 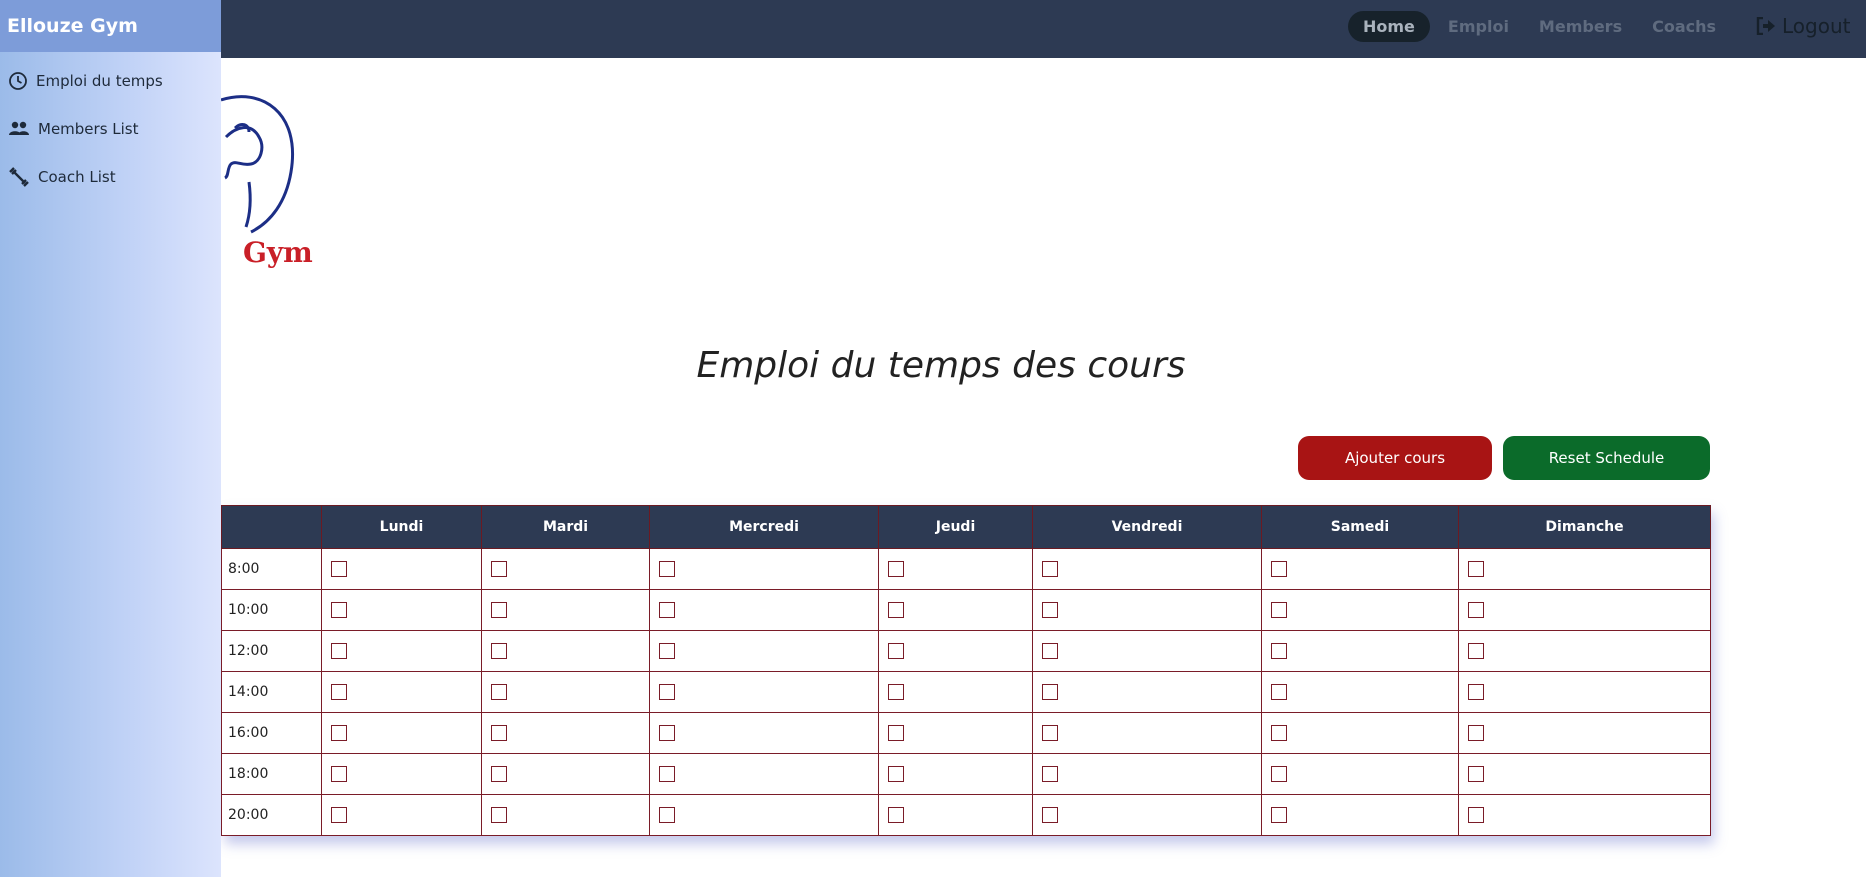 I want to click on table-row: 14:00, so click(x=966, y=692).